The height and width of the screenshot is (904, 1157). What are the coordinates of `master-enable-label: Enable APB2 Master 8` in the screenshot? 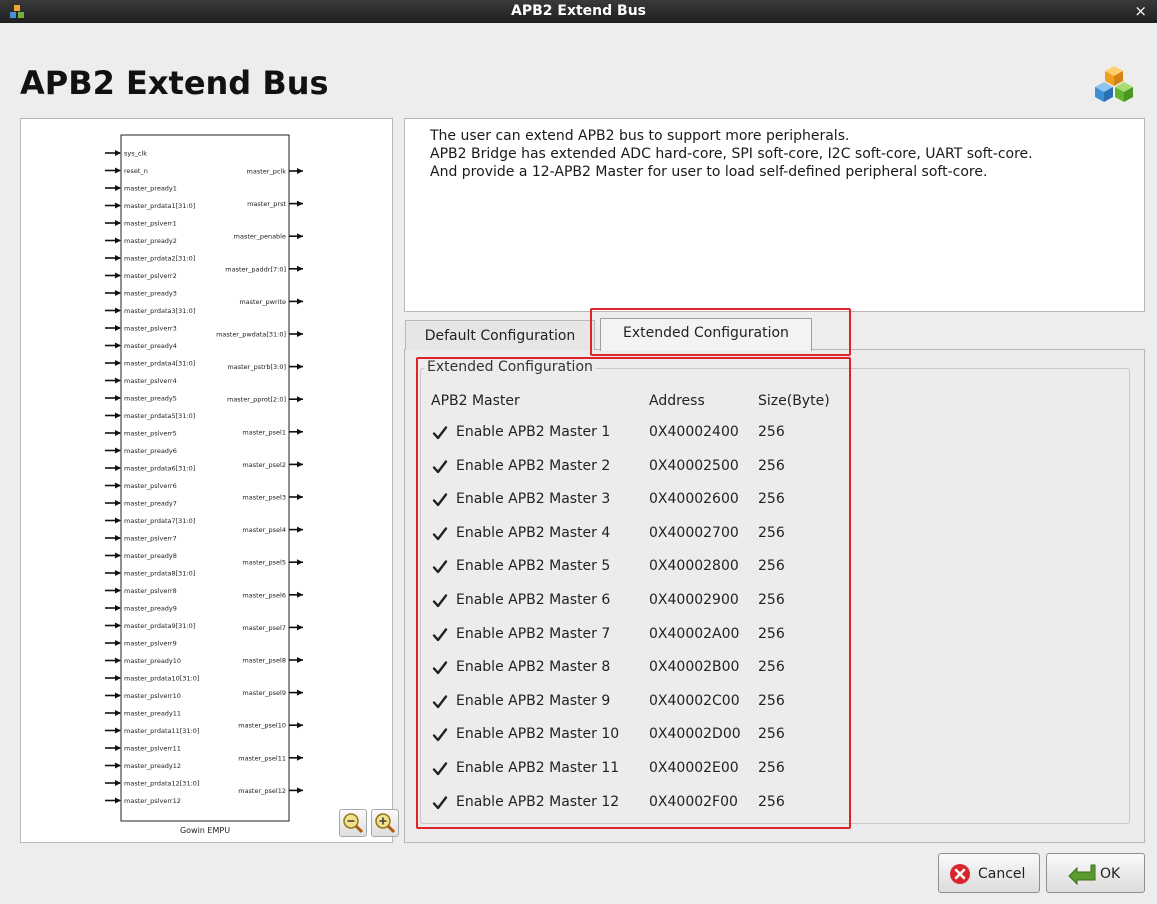 It's located at (533, 667).